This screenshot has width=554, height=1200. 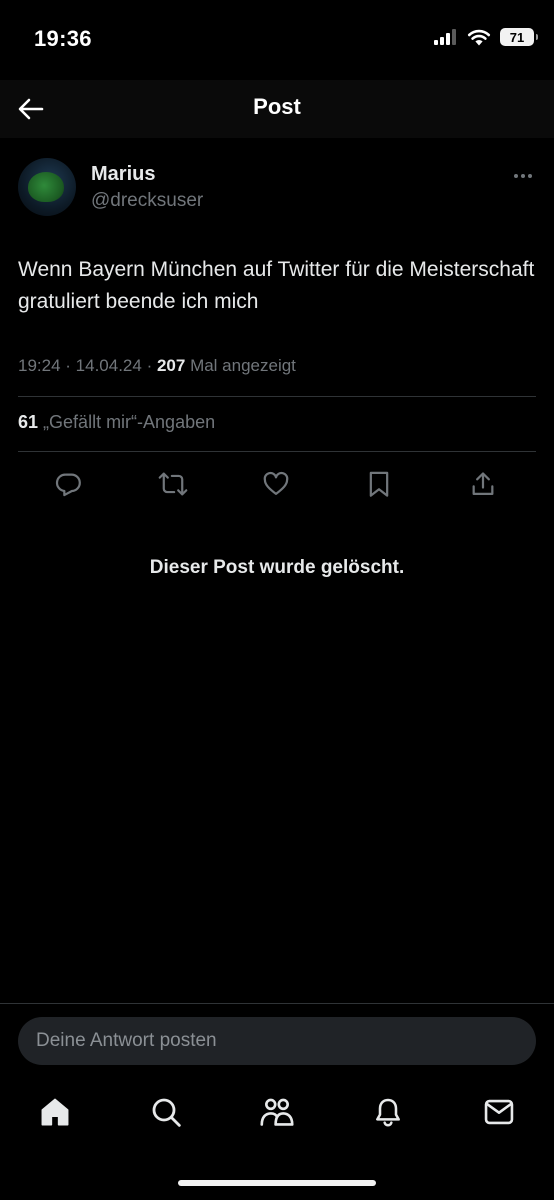 I want to click on repost-button, so click(x=173, y=484).